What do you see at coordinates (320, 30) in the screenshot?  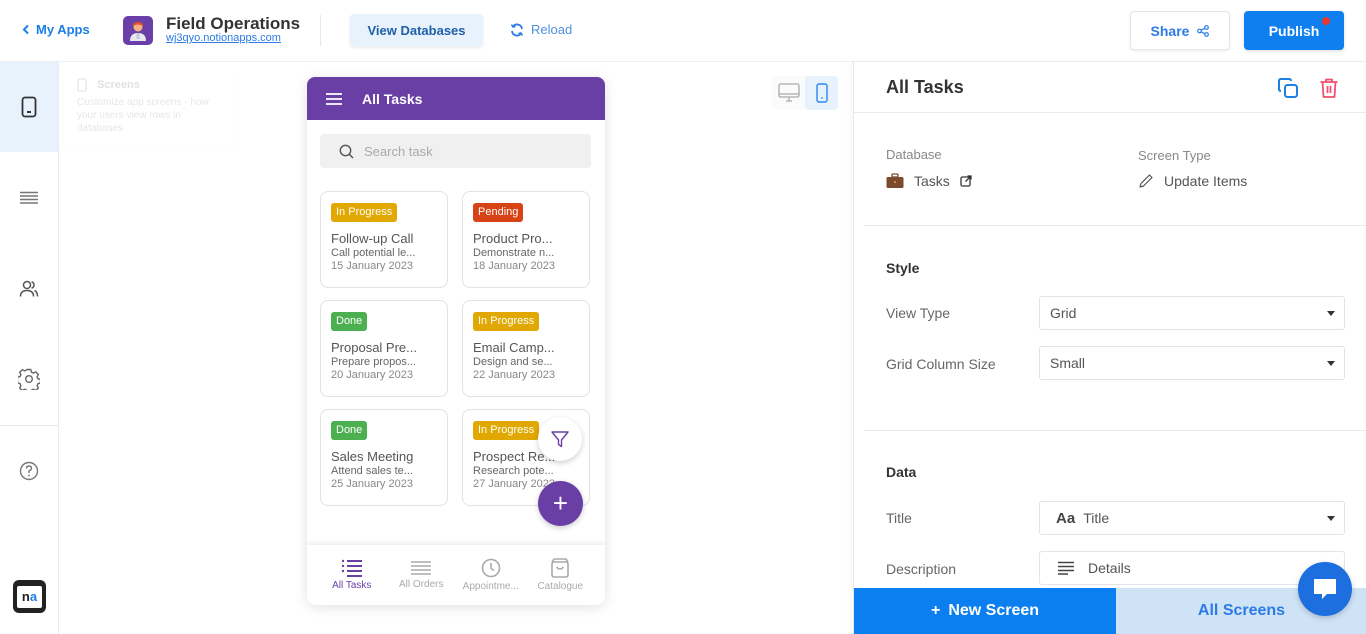 I see `header-divider` at bounding box center [320, 30].